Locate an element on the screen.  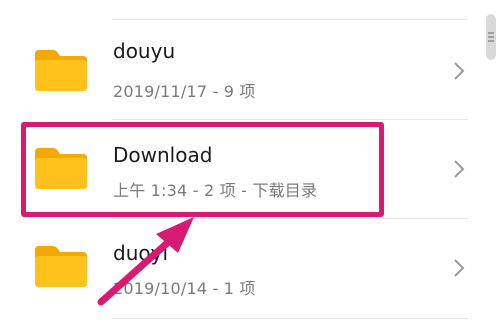
file-name: Download is located at coordinates (163, 155).